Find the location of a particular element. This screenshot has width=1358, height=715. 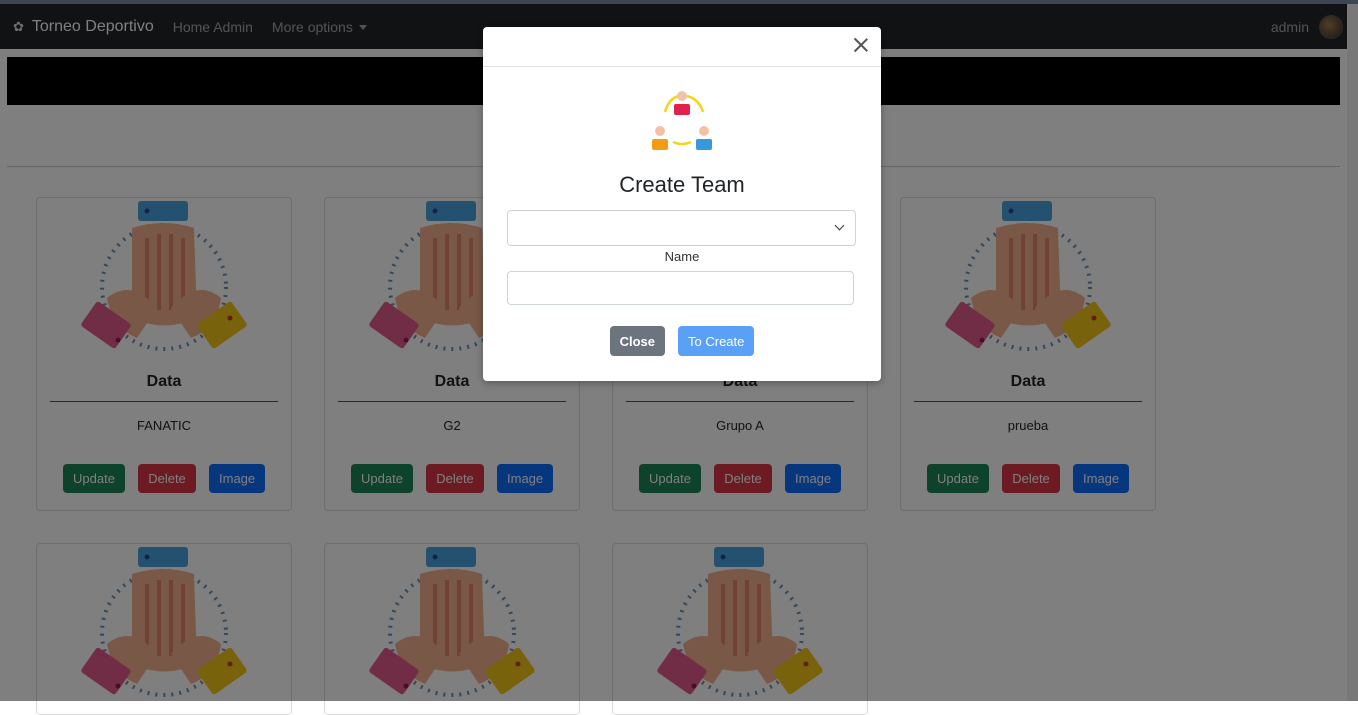

create-button: To Create is located at coordinates (716, 341).